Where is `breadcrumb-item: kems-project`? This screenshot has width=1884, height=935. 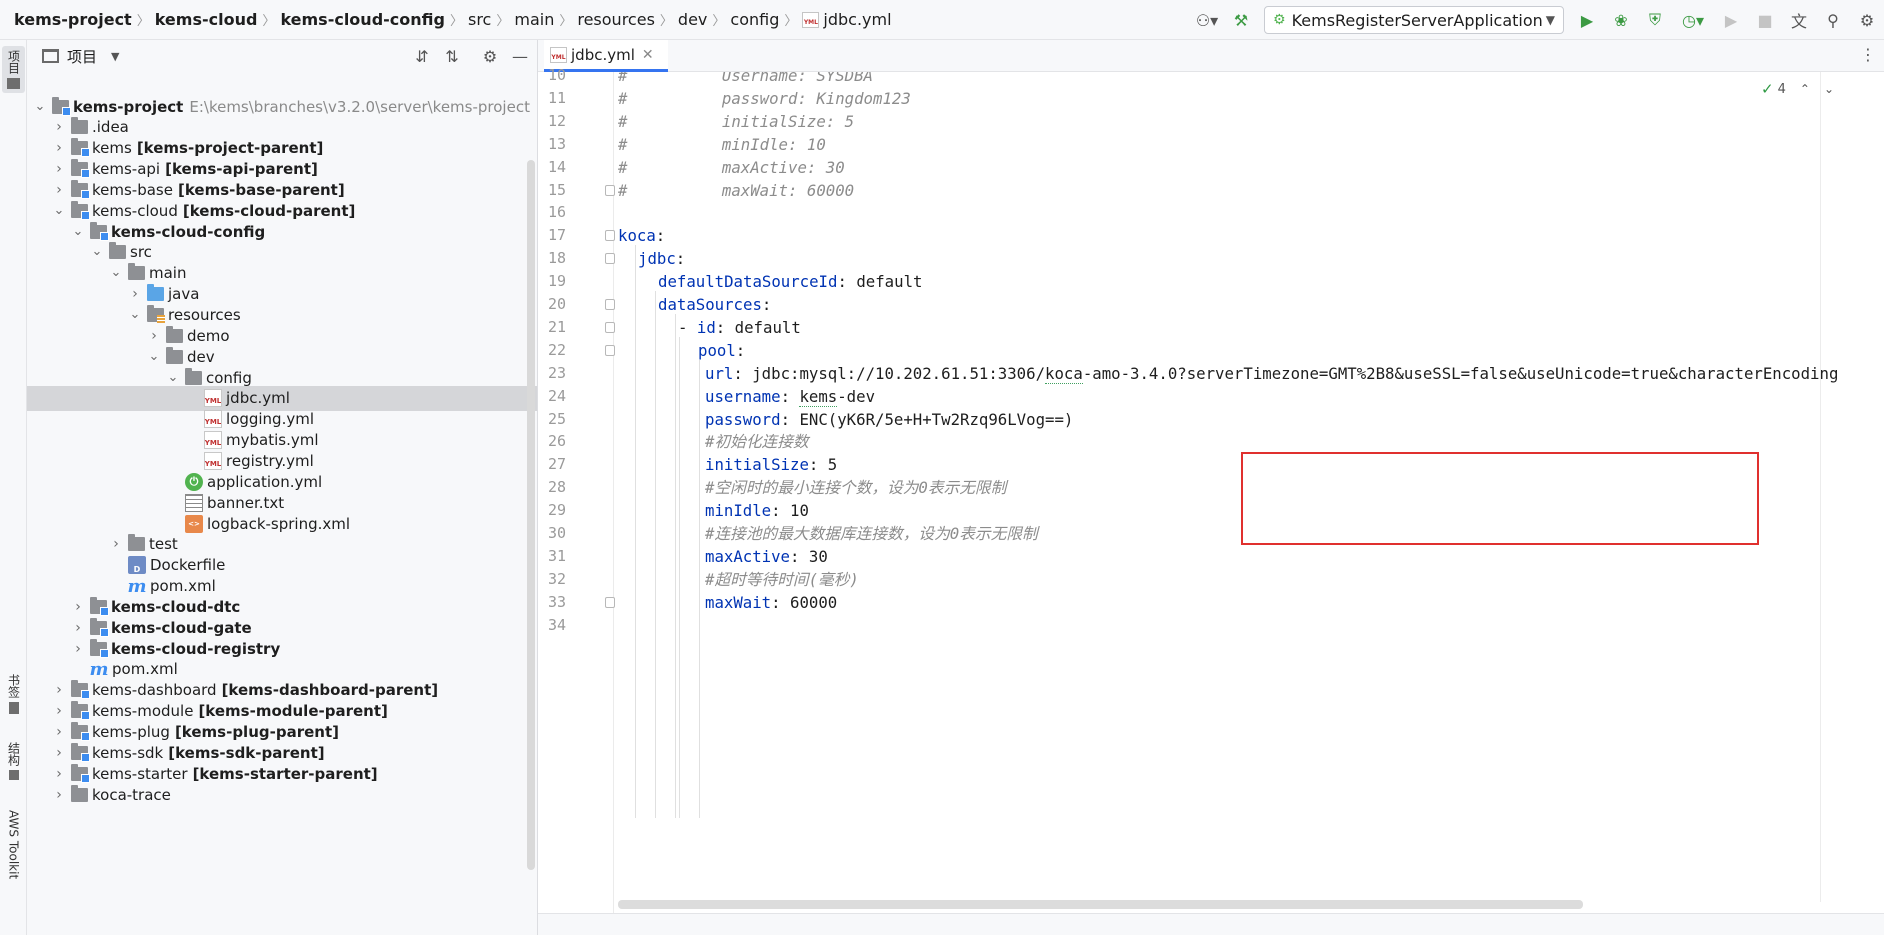 breadcrumb-item: kems-project is located at coordinates (73, 19).